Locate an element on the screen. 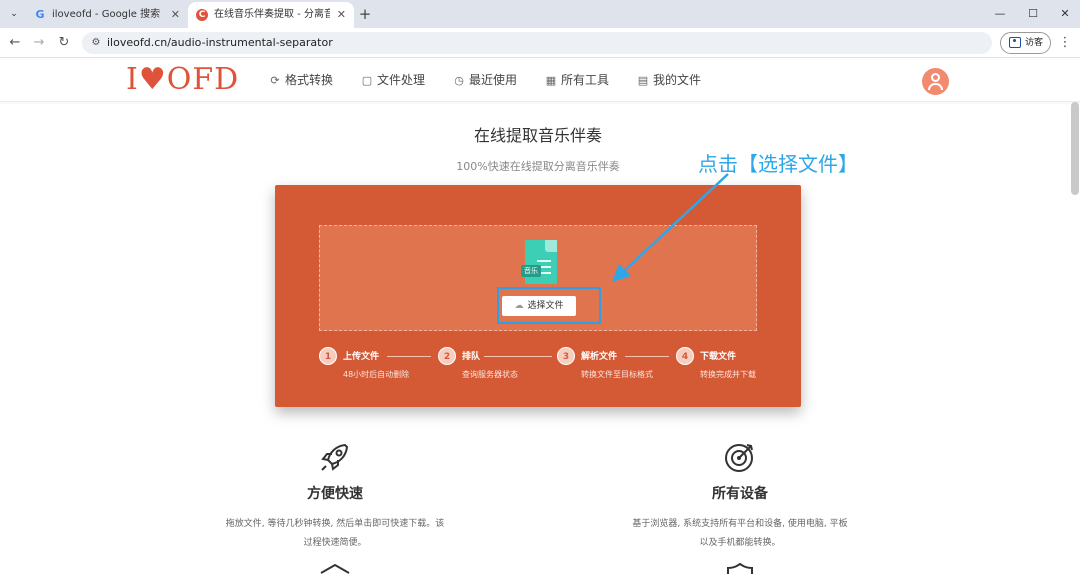 Image resolution: width=1080 pixels, height=574 pixels. target-icon is located at coordinates (740, 457).